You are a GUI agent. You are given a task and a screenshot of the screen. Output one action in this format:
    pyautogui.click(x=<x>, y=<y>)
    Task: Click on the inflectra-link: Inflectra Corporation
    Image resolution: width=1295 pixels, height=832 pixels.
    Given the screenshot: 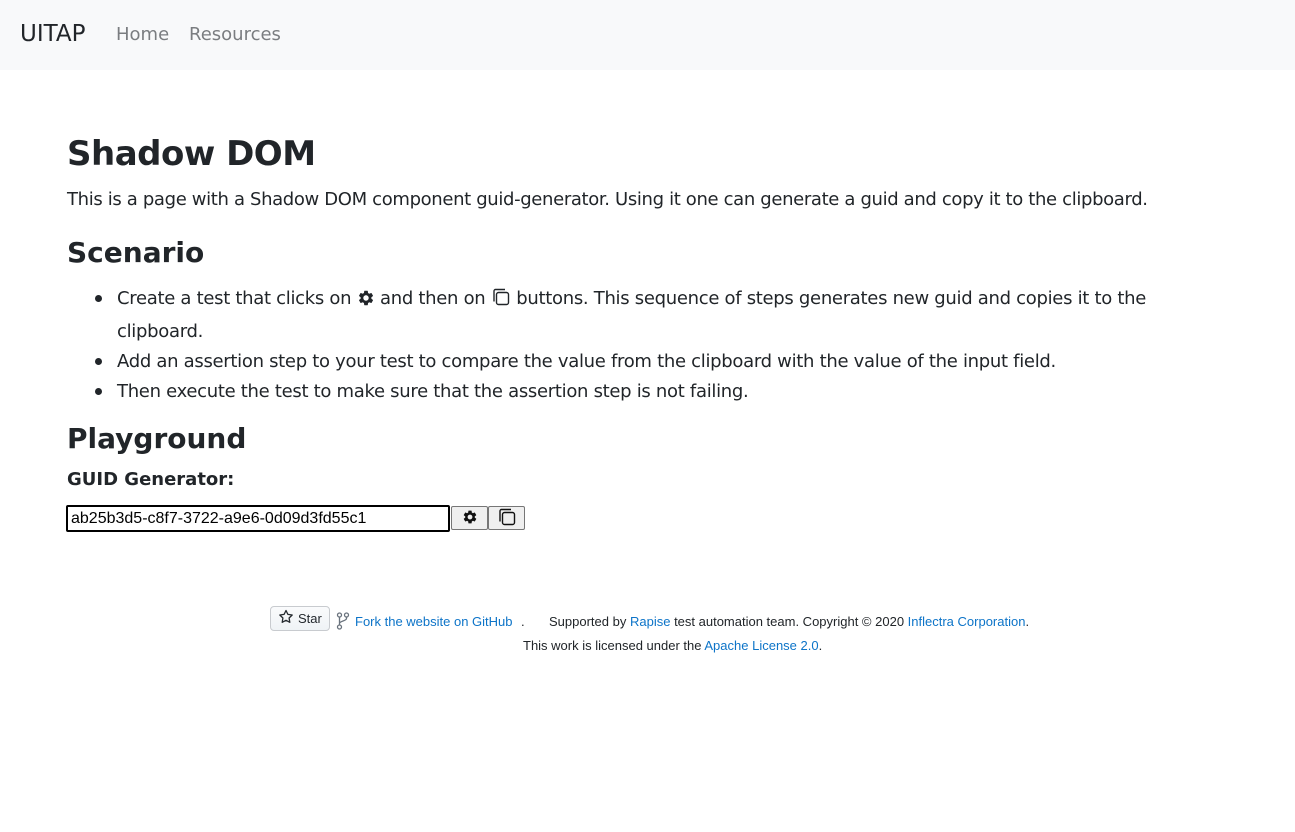 What is the action you would take?
    pyautogui.click(x=967, y=621)
    